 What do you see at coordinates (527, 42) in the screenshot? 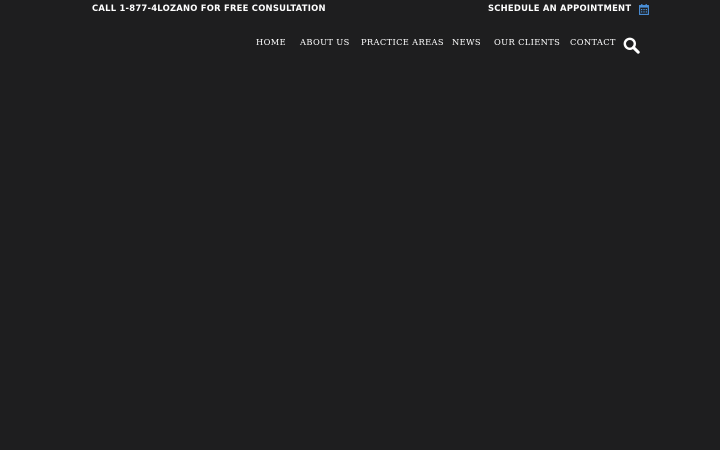
I see `nav-item-our-clients: OUR CLIENTS` at bounding box center [527, 42].